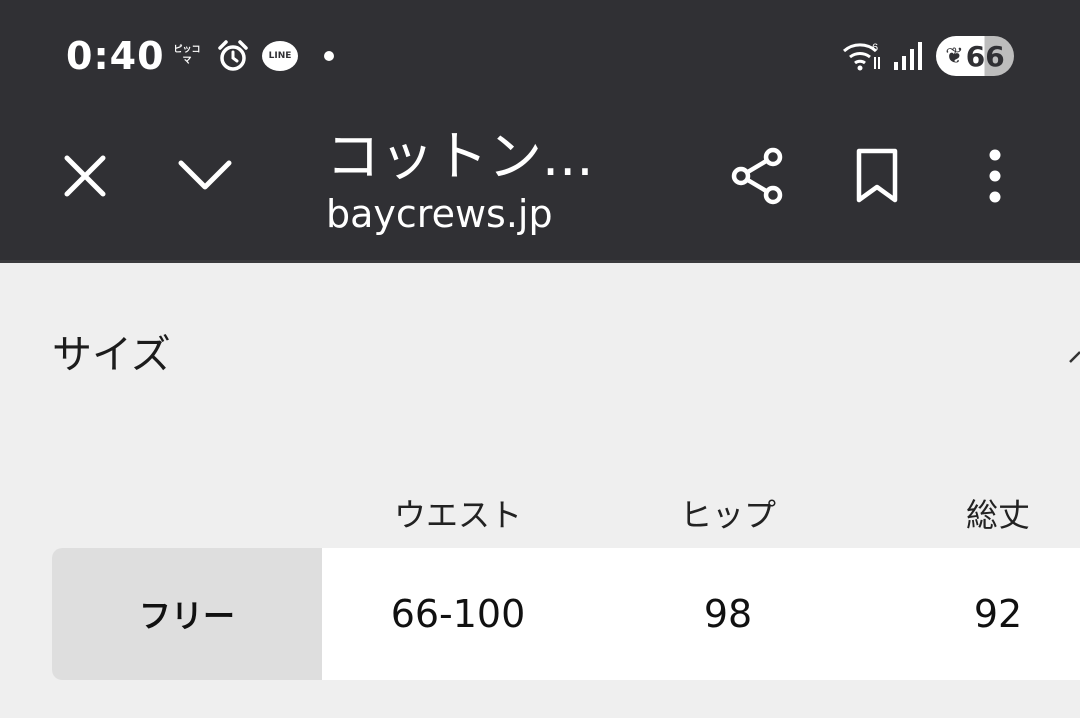 The width and height of the screenshot is (1080, 718). What do you see at coordinates (457, 515) in the screenshot?
I see `column-header-waist: ウエスト` at bounding box center [457, 515].